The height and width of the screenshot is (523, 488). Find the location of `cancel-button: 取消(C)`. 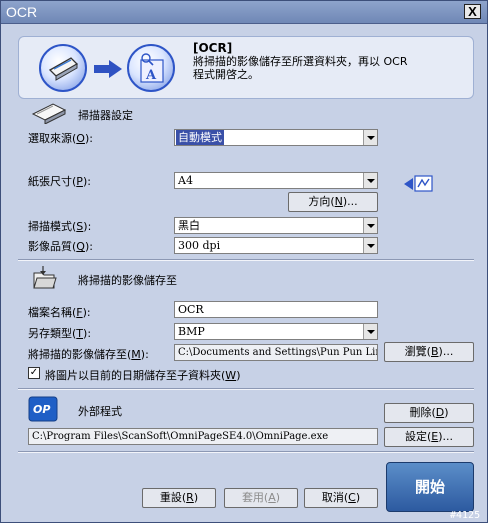

cancel-button: 取消(C) is located at coordinates (341, 498).